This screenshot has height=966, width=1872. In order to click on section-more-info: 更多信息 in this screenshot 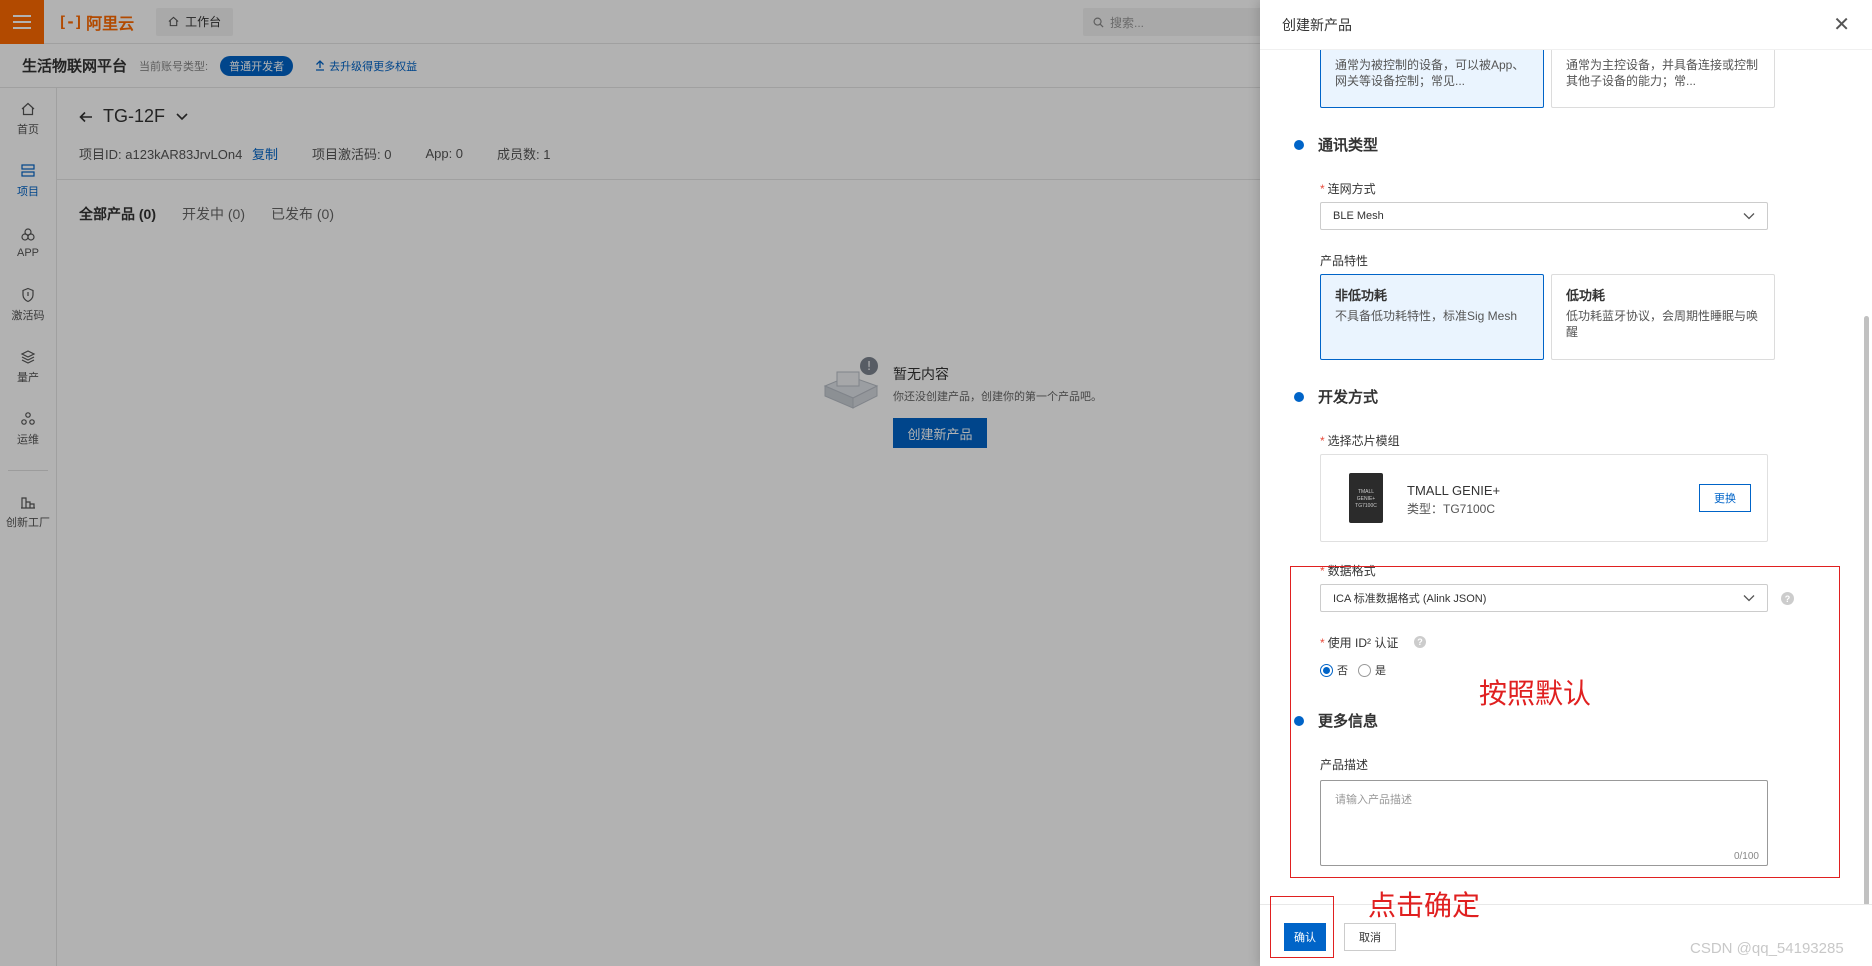, I will do `click(1336, 720)`.